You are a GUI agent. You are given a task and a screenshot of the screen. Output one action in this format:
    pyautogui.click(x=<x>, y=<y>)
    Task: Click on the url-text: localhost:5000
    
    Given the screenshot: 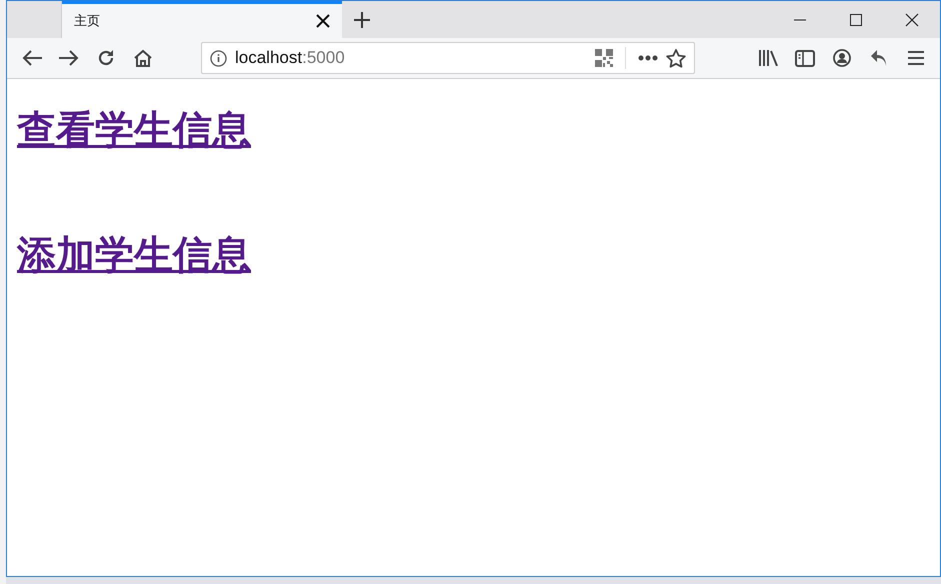 What is the action you would take?
    pyautogui.click(x=290, y=58)
    